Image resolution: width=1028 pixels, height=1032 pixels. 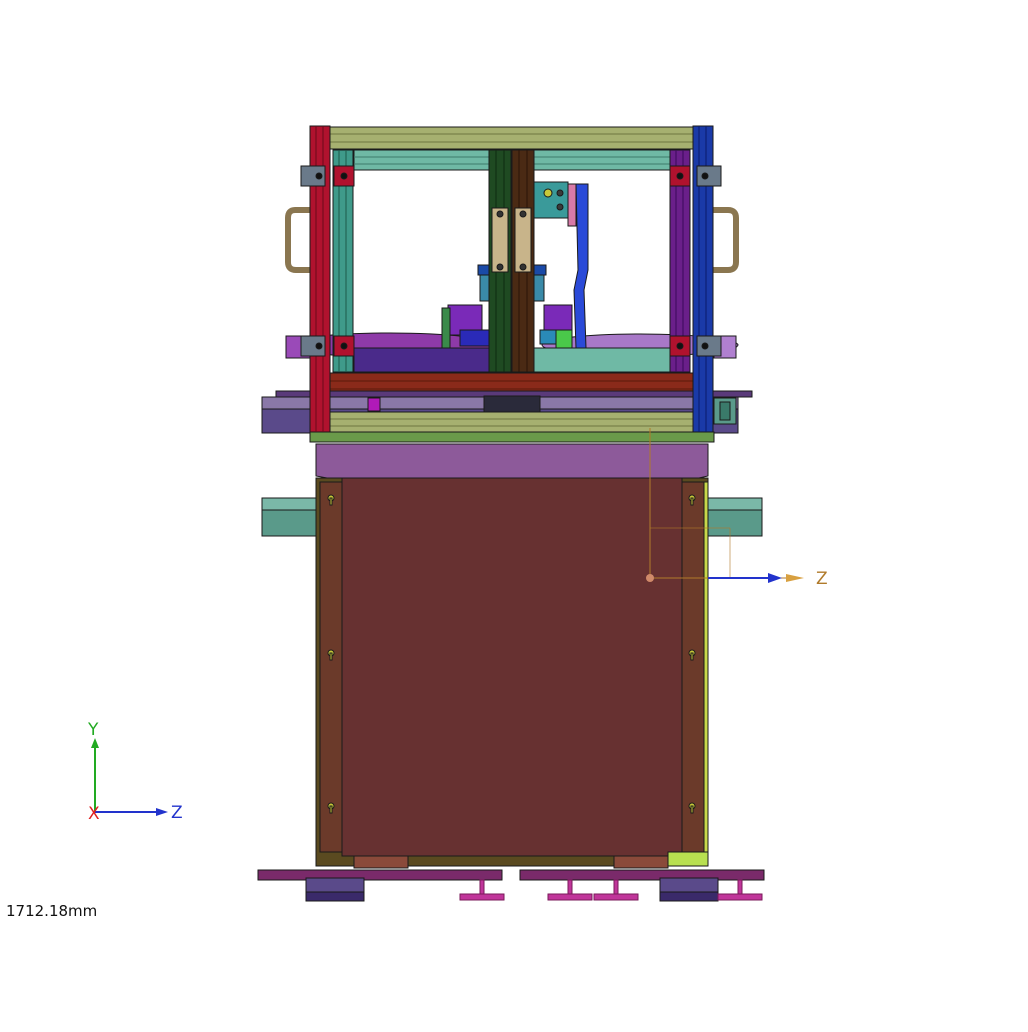 What do you see at coordinates (650, 578) in the screenshot?
I see `origin-point` at bounding box center [650, 578].